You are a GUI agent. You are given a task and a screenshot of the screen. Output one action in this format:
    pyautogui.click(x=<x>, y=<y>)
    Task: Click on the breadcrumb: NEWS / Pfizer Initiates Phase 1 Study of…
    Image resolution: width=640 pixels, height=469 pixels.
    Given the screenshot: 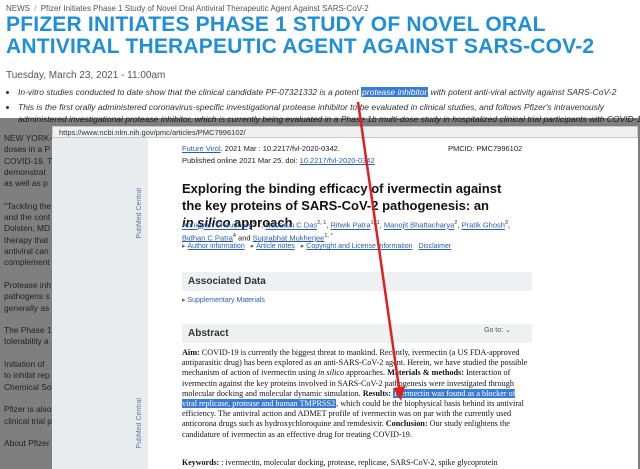 What is the action you would take?
    pyautogui.click(x=187, y=8)
    